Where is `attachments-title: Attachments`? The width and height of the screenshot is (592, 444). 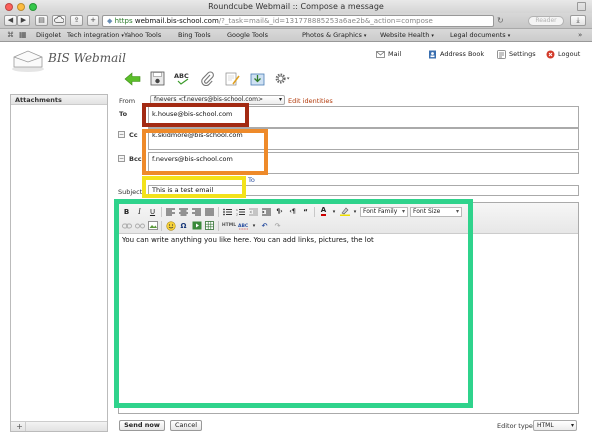 attachments-title: Attachments is located at coordinates (59, 100).